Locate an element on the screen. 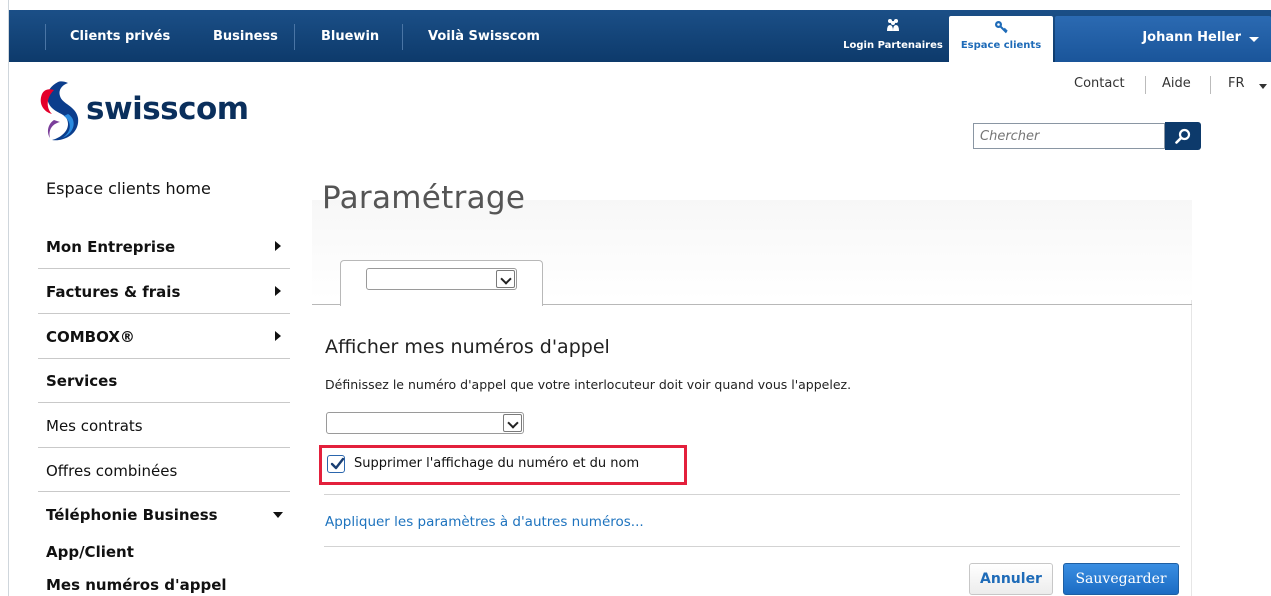  sidebar-item-label: Téléphonie Business is located at coordinates (132, 514).